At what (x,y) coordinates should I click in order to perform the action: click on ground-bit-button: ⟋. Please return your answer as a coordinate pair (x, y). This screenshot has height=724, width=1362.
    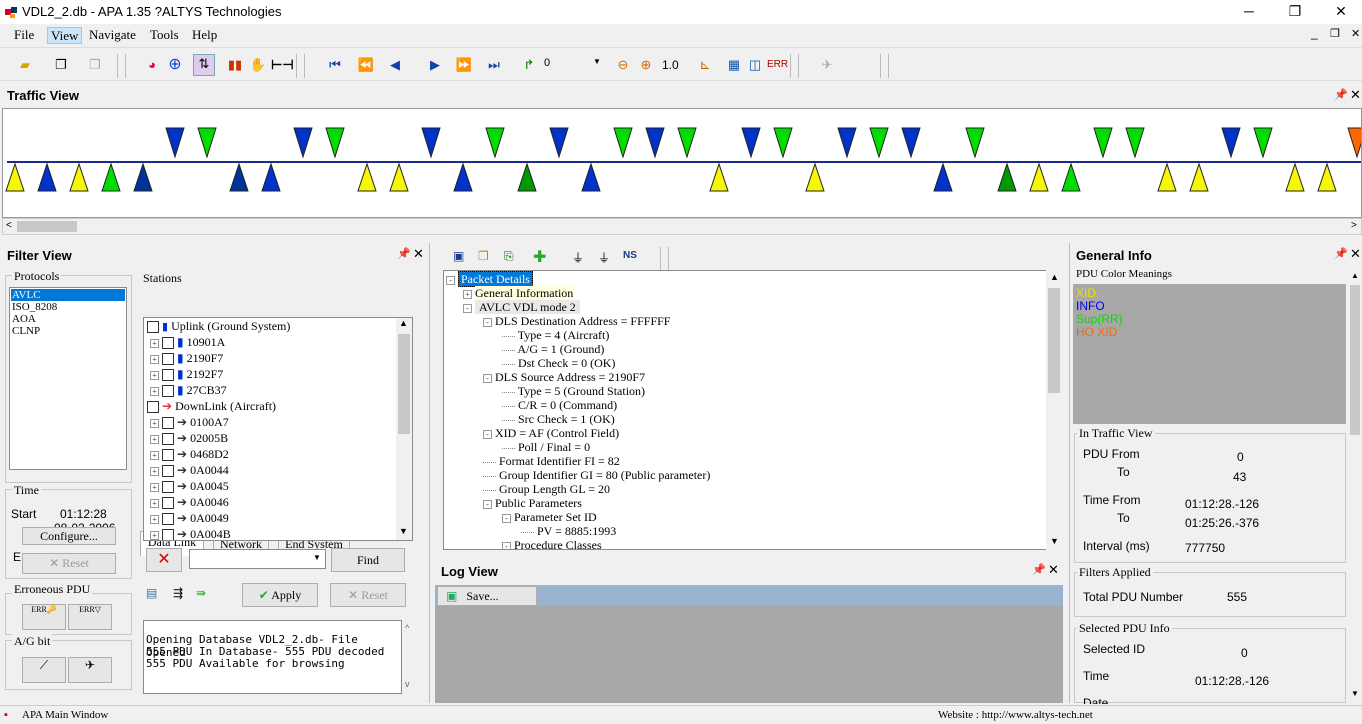
    Looking at the image, I should click on (44, 670).